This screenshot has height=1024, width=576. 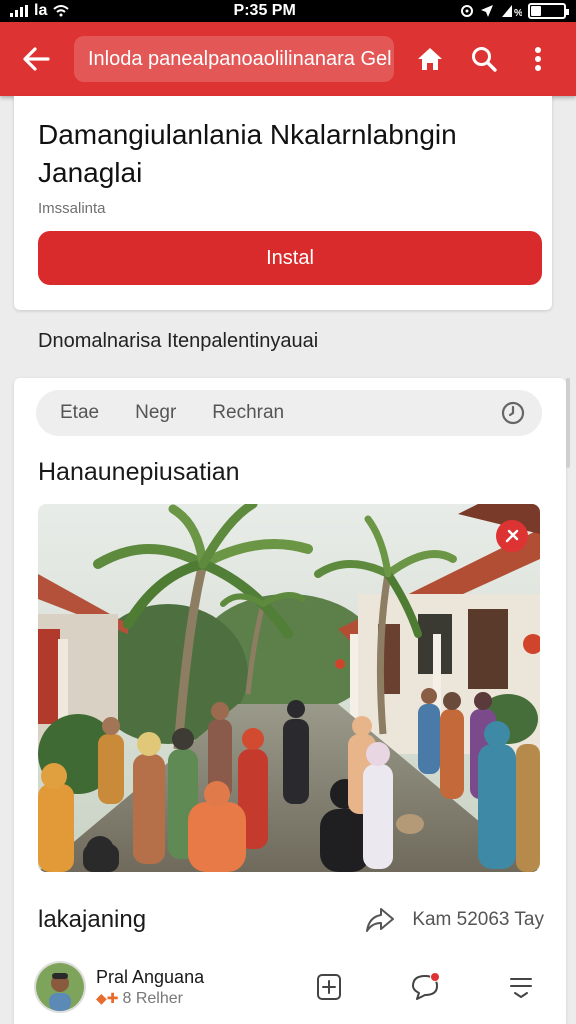 I want to click on author-row: Pral Anguana ◆✚ 8 Relher, so click(x=289, y=987).